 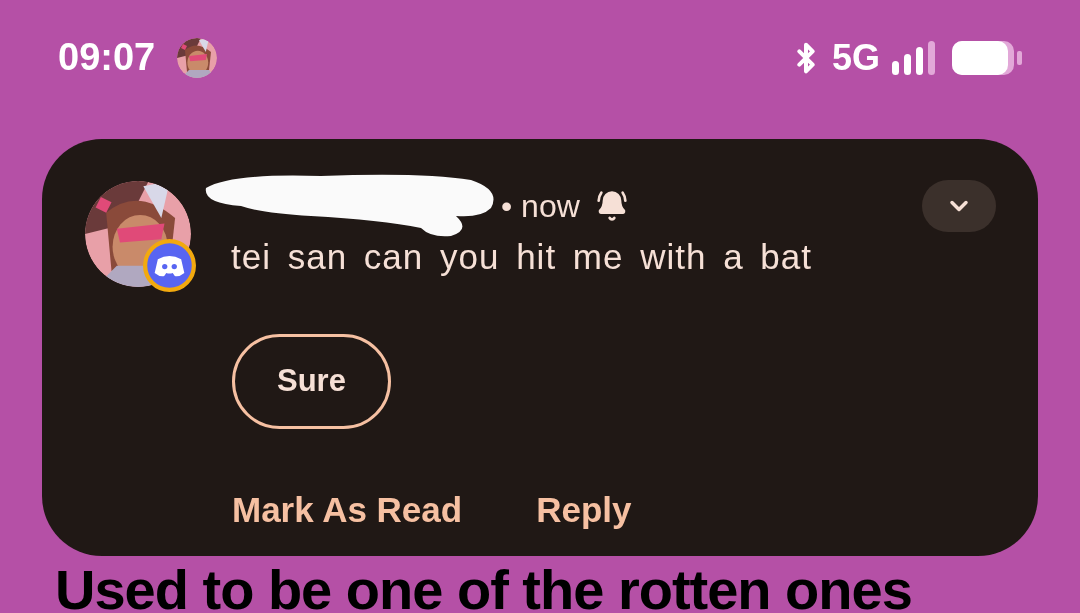 What do you see at coordinates (347, 510) in the screenshot?
I see `action-button: Mark As Read` at bounding box center [347, 510].